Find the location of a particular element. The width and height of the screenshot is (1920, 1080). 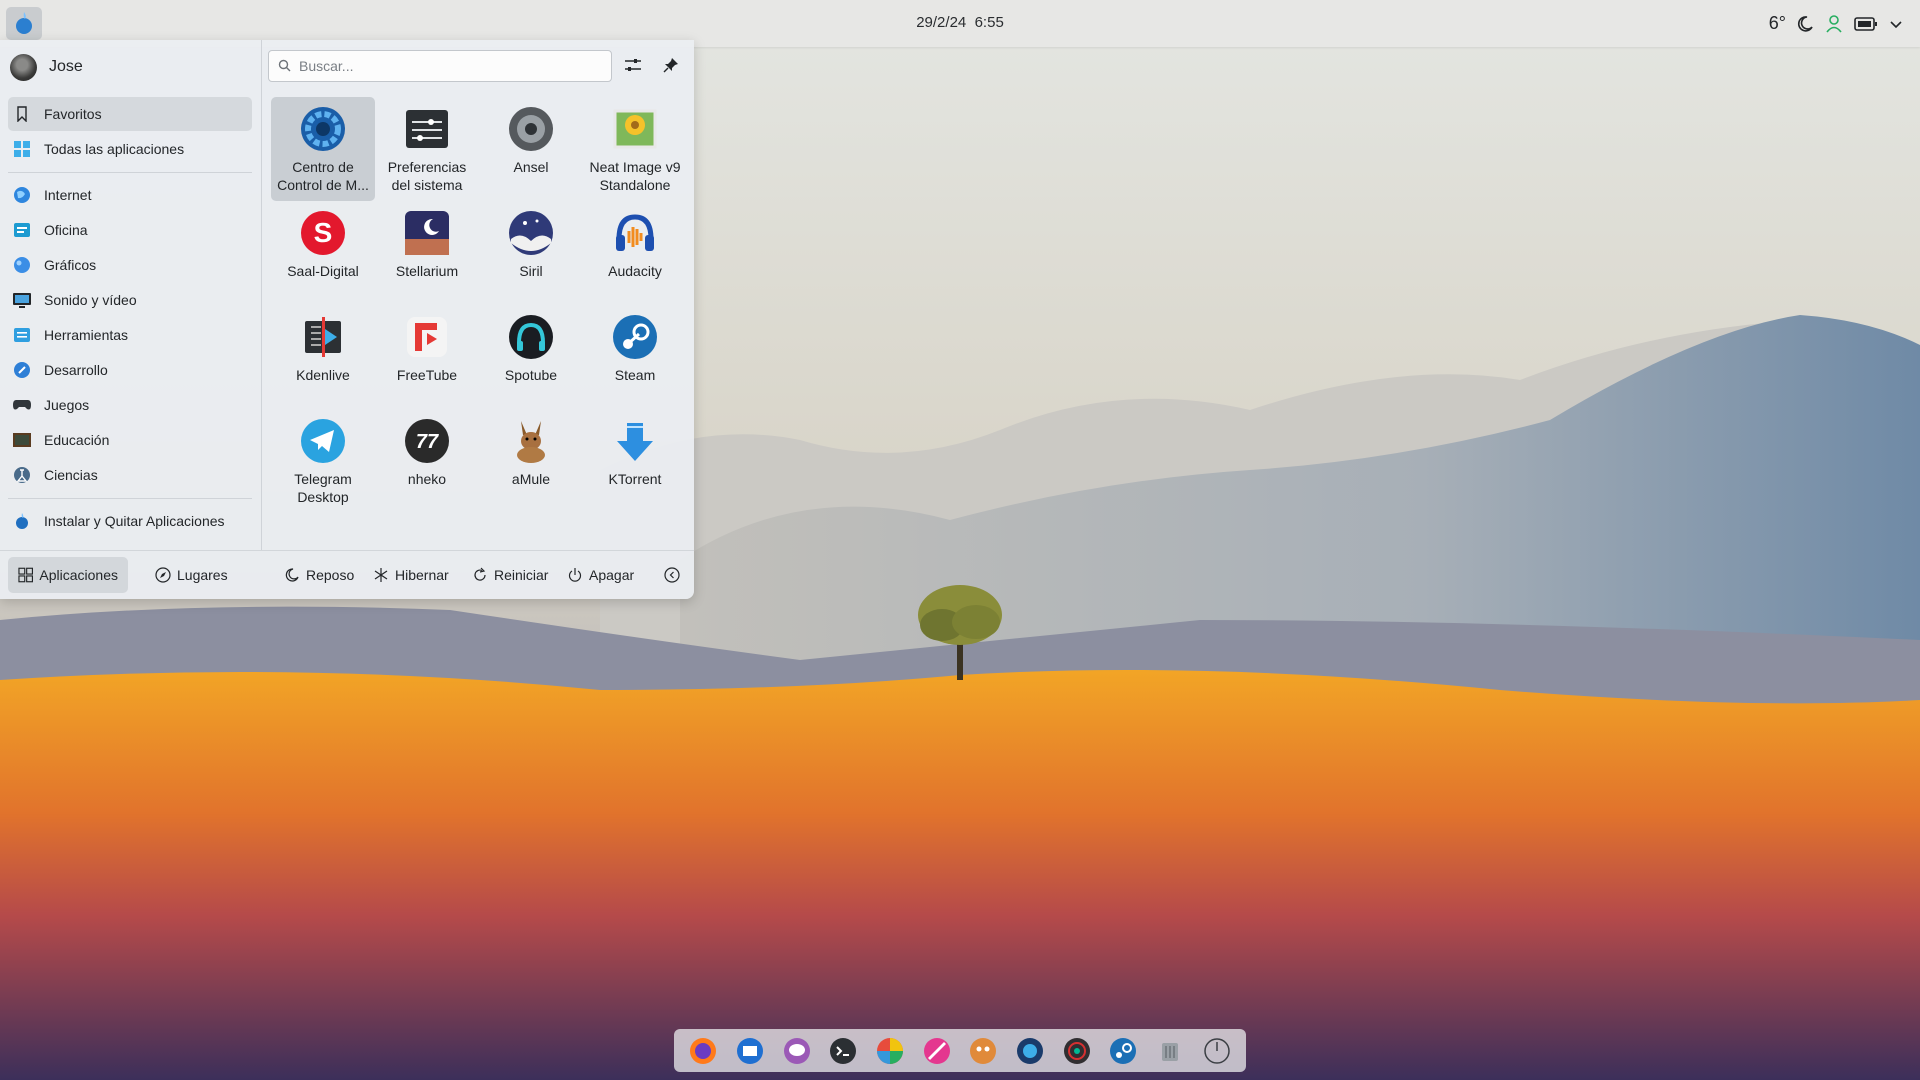

category-label: Gráficos is located at coordinates (70, 265).